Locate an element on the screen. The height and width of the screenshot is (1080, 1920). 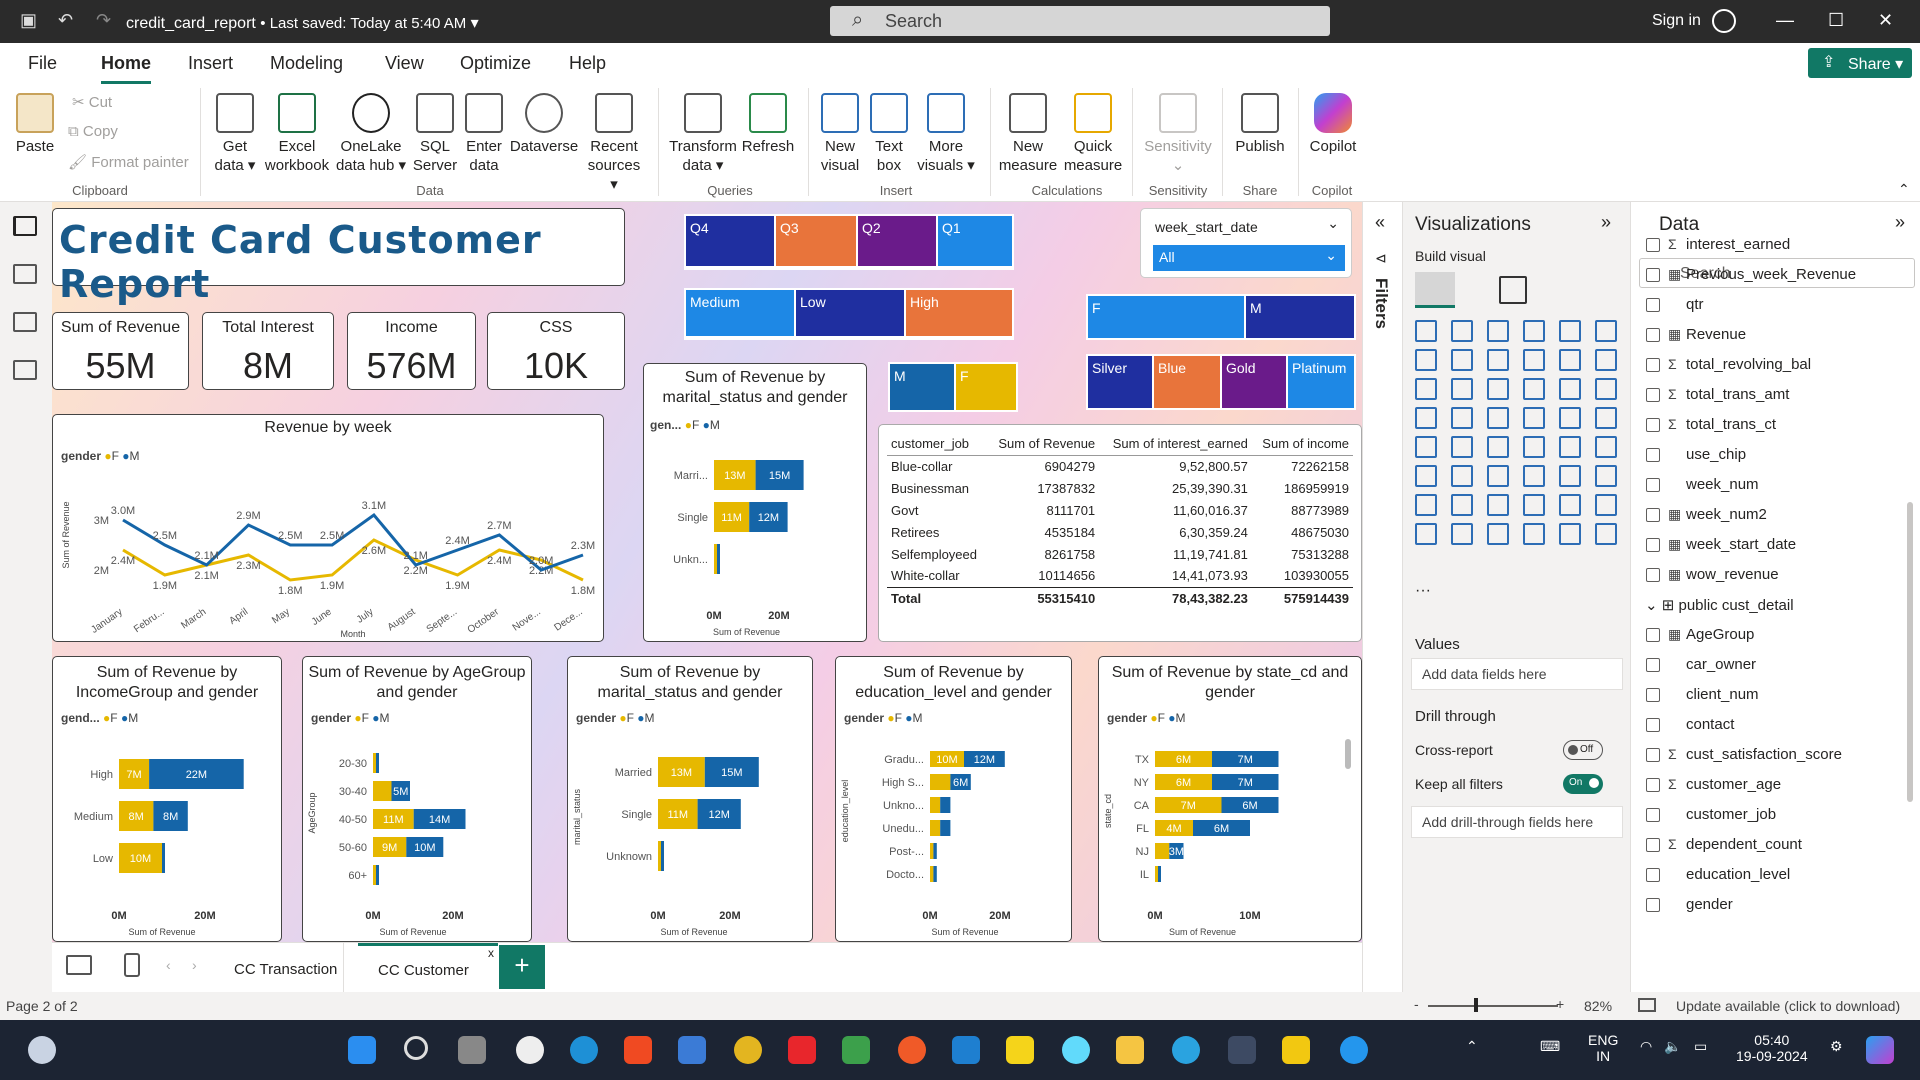
more-visuals-button: More visuals ▾ is located at coordinates (946, 134).